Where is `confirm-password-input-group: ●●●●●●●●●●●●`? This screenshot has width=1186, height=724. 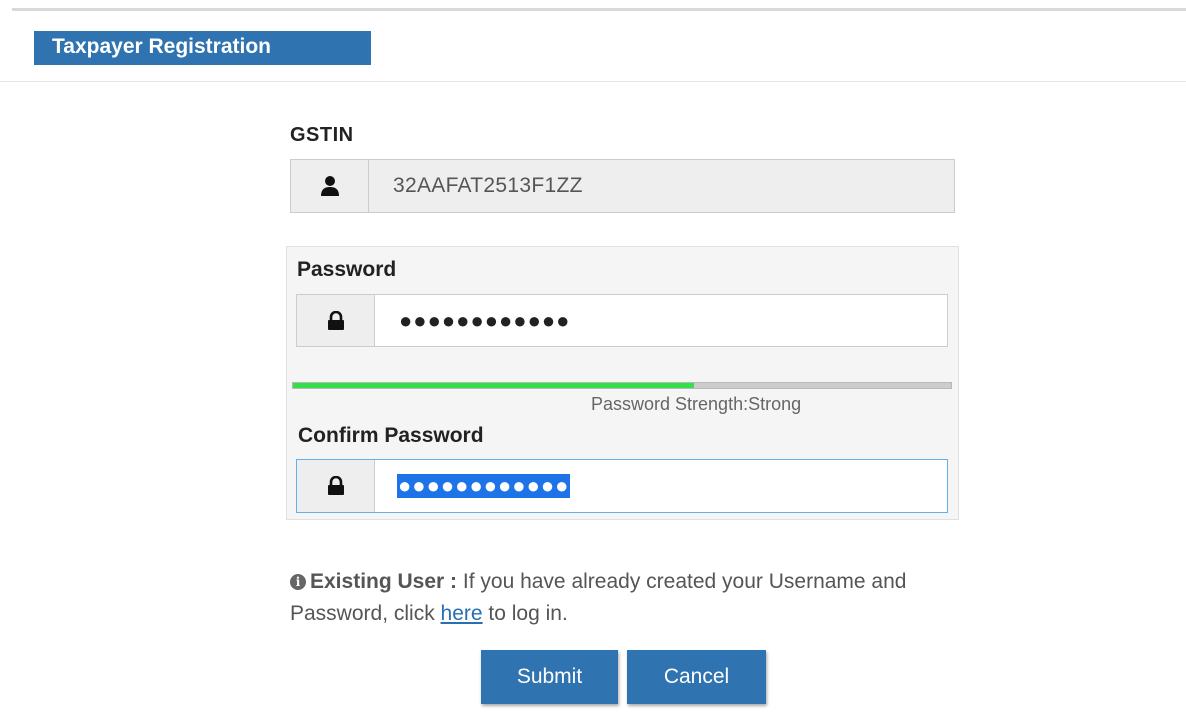
confirm-password-input-group: ●●●●●●●●●●●● is located at coordinates (622, 486).